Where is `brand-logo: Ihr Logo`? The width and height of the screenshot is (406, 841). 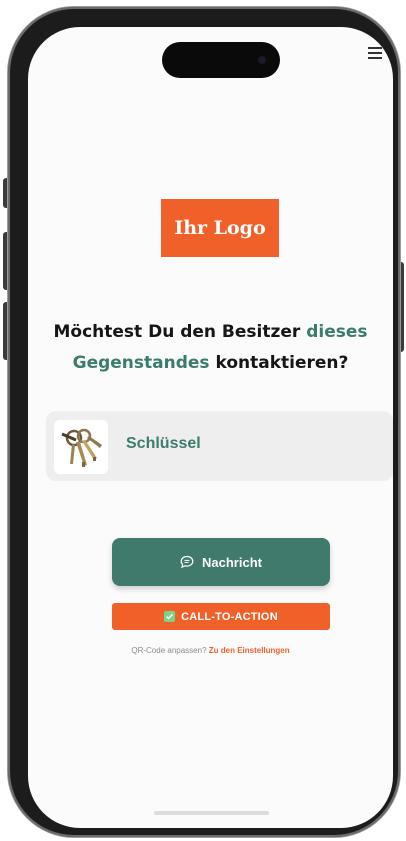 brand-logo: Ihr Logo is located at coordinates (220, 228).